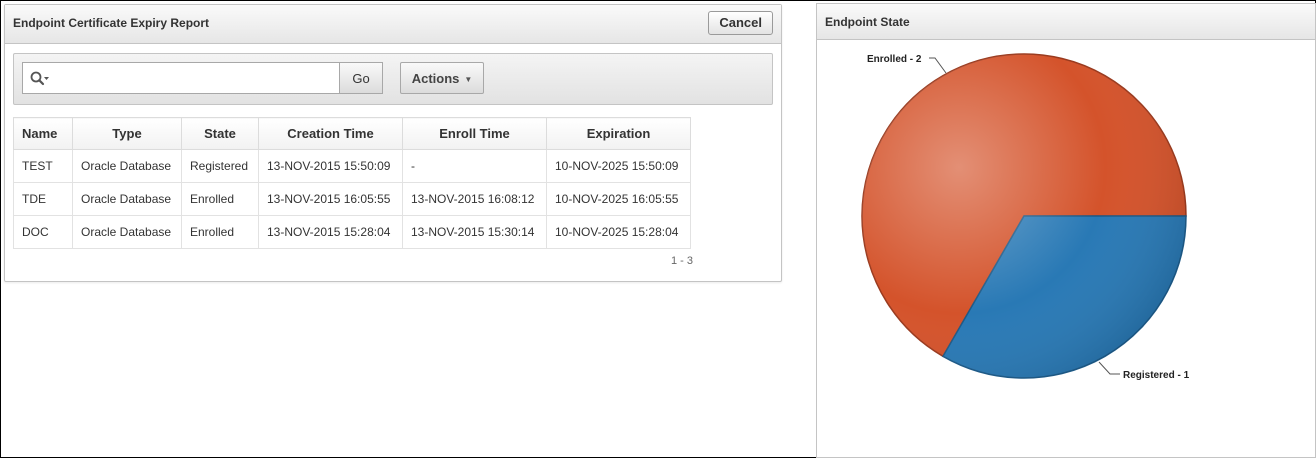 Image resolution: width=1316 pixels, height=458 pixels. I want to click on cell-creation-time: 13-NOV-2015 15:28:04, so click(330, 232).